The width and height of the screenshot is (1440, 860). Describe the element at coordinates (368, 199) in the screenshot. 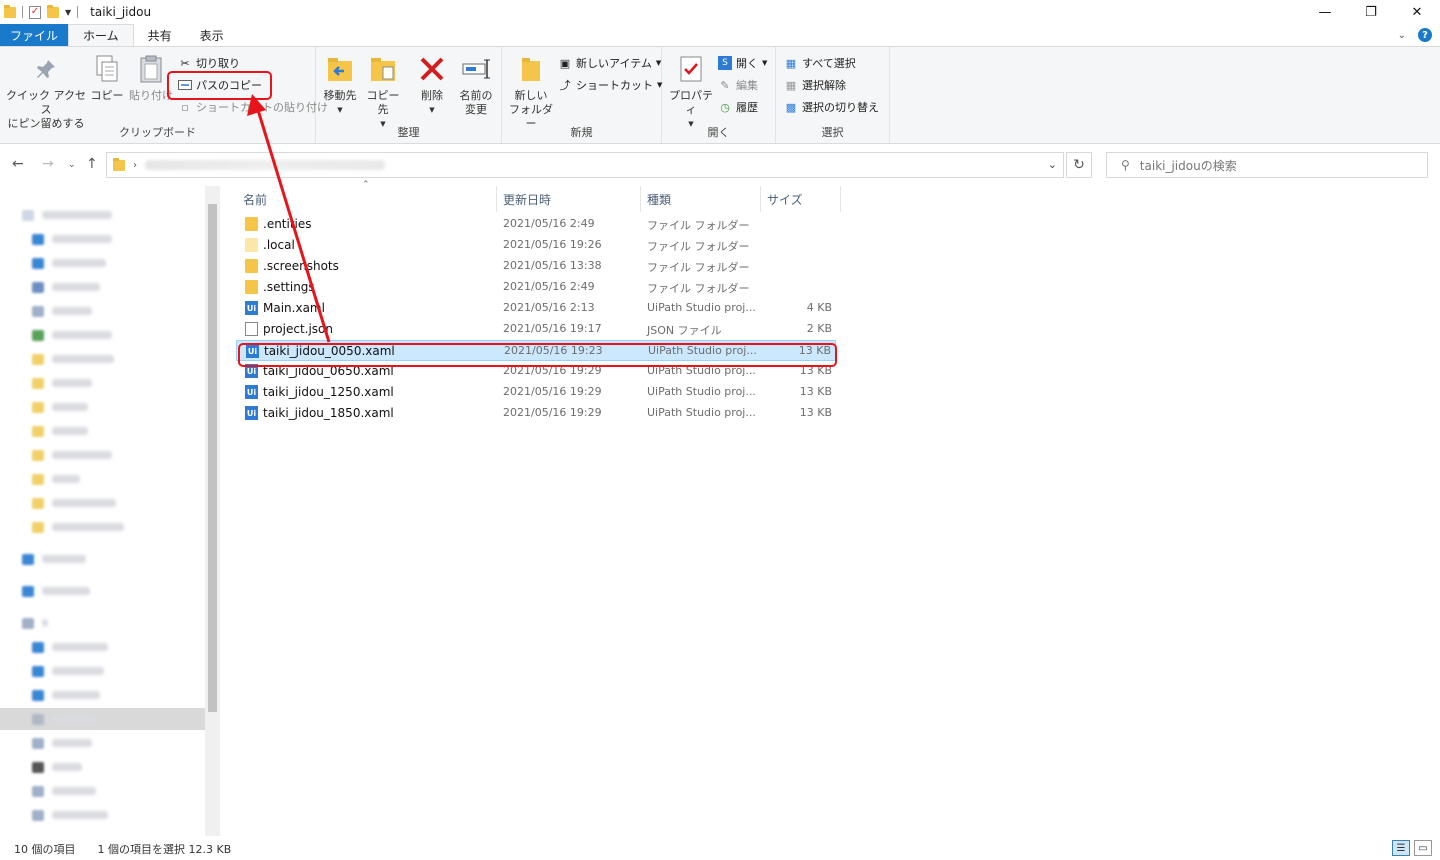

I see `column-header-name: 名前` at that location.